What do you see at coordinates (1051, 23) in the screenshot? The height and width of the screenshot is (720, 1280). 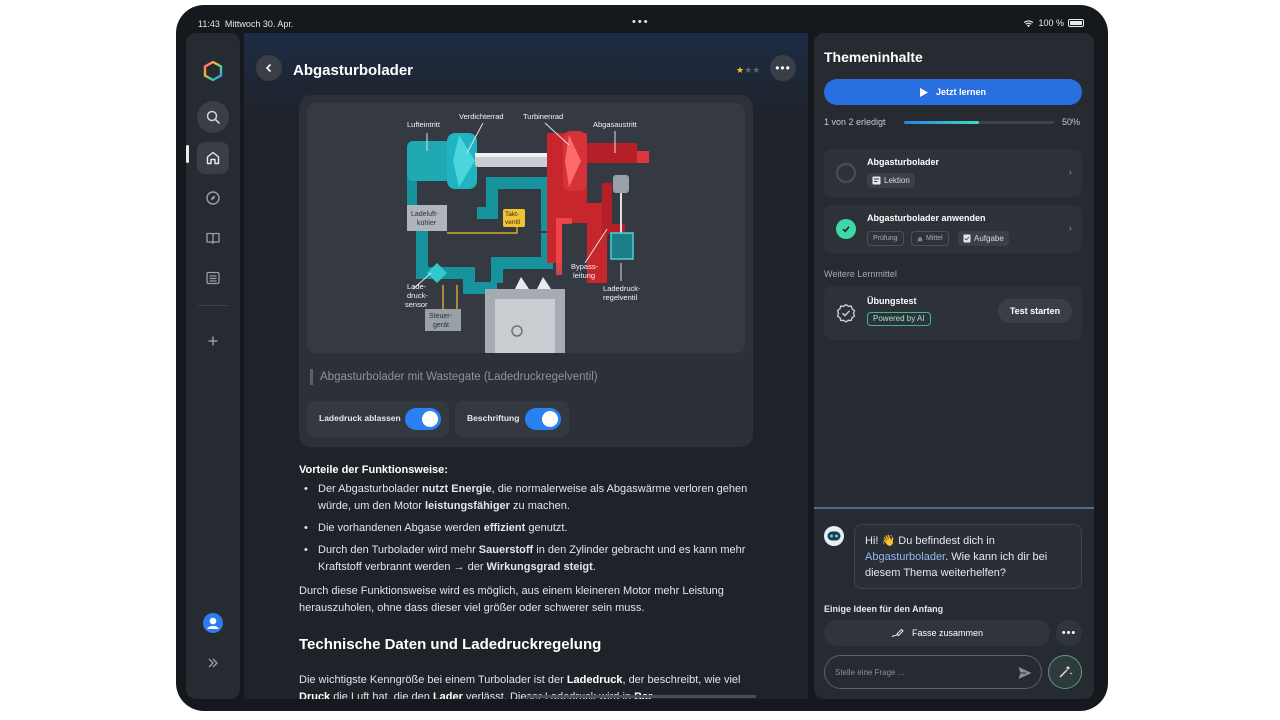 I see `battery-text: 100 %` at bounding box center [1051, 23].